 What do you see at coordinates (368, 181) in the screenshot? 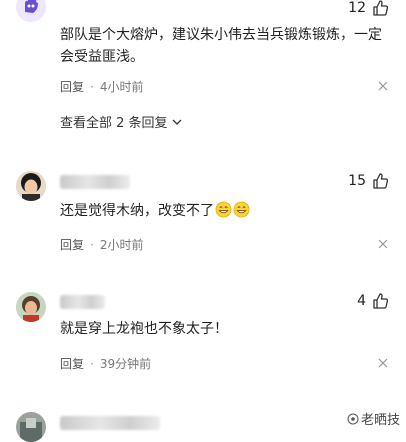
I see `like-button: 15` at bounding box center [368, 181].